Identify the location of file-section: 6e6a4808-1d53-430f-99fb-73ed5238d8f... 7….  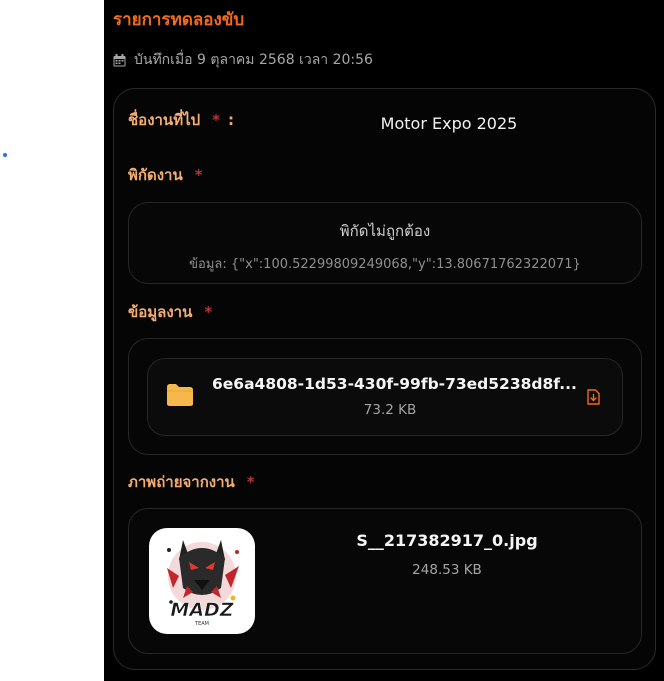
(385, 396).